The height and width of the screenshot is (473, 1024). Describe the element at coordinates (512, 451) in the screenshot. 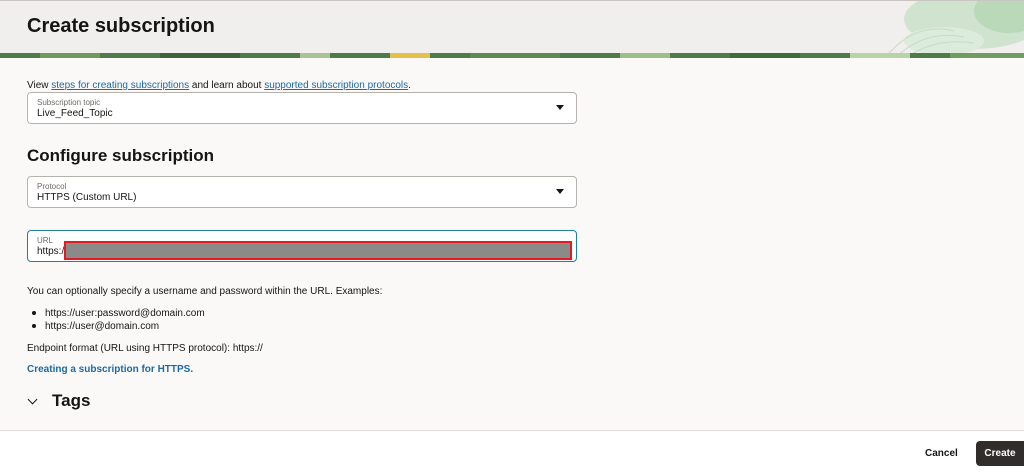

I see `footer-bar: Cancel Create` at that location.